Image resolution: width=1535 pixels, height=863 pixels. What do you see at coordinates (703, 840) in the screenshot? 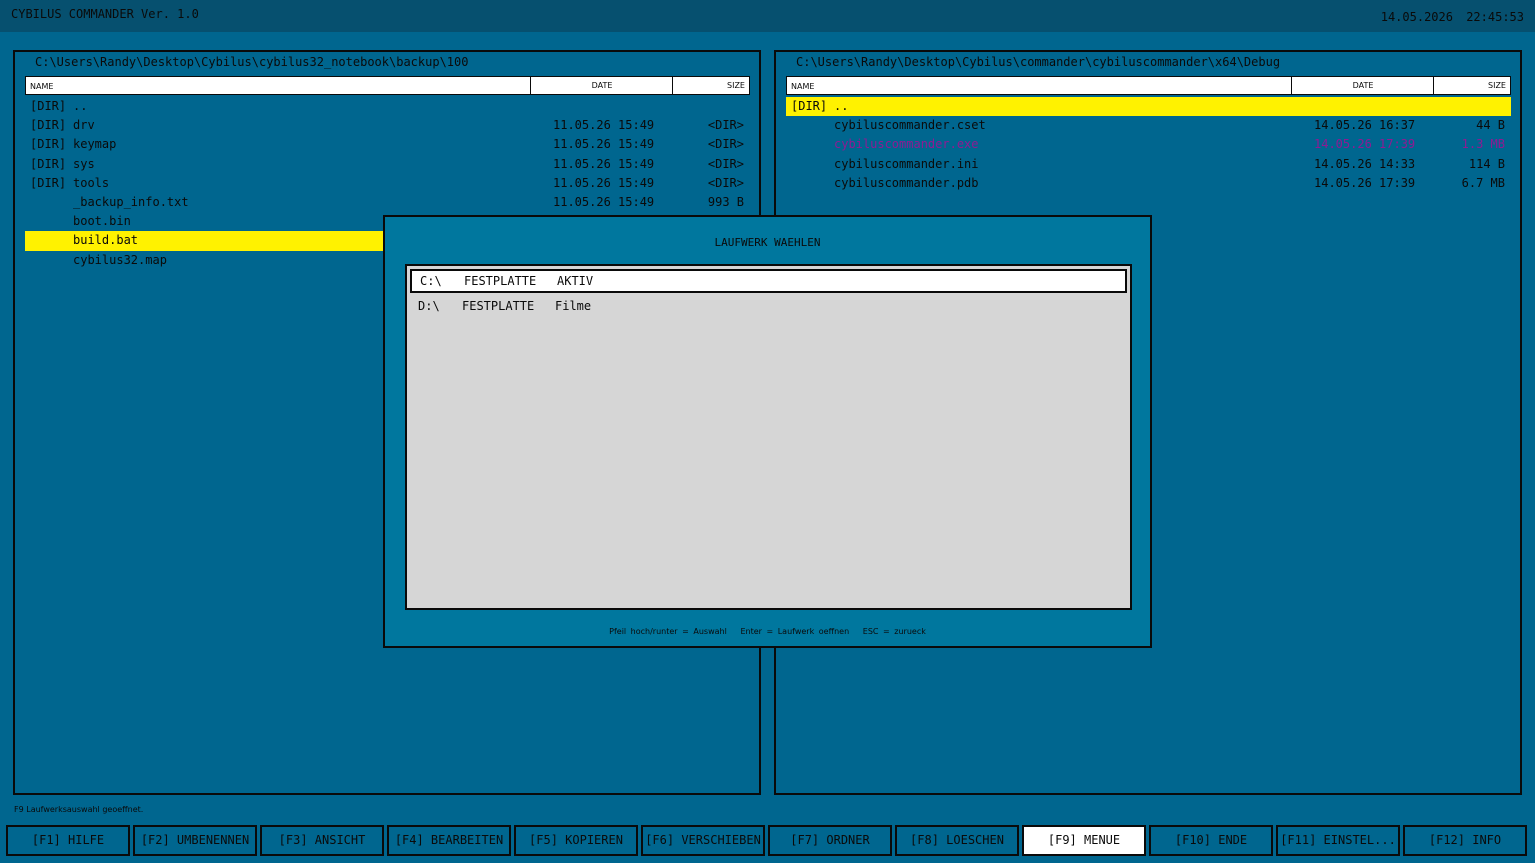
I see `f6-move-button: [F6] VERSCHIEBEN` at bounding box center [703, 840].